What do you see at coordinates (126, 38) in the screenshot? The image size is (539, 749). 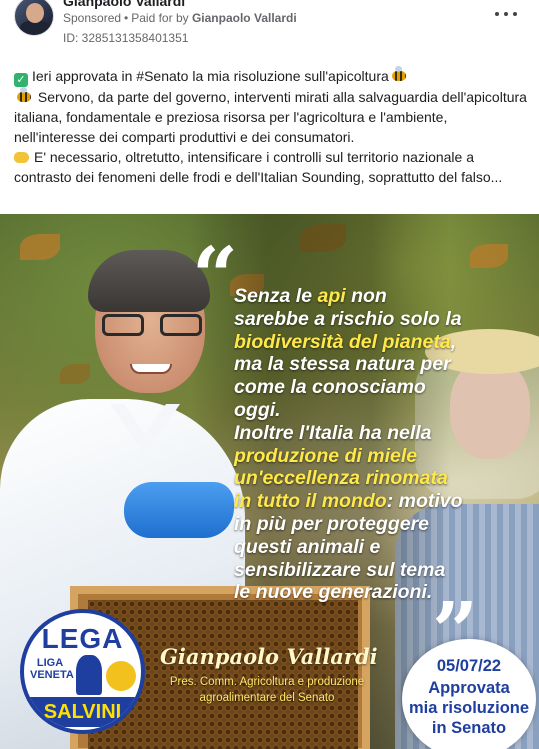 I see `ad-id: ID: 3285131358401351` at bounding box center [126, 38].